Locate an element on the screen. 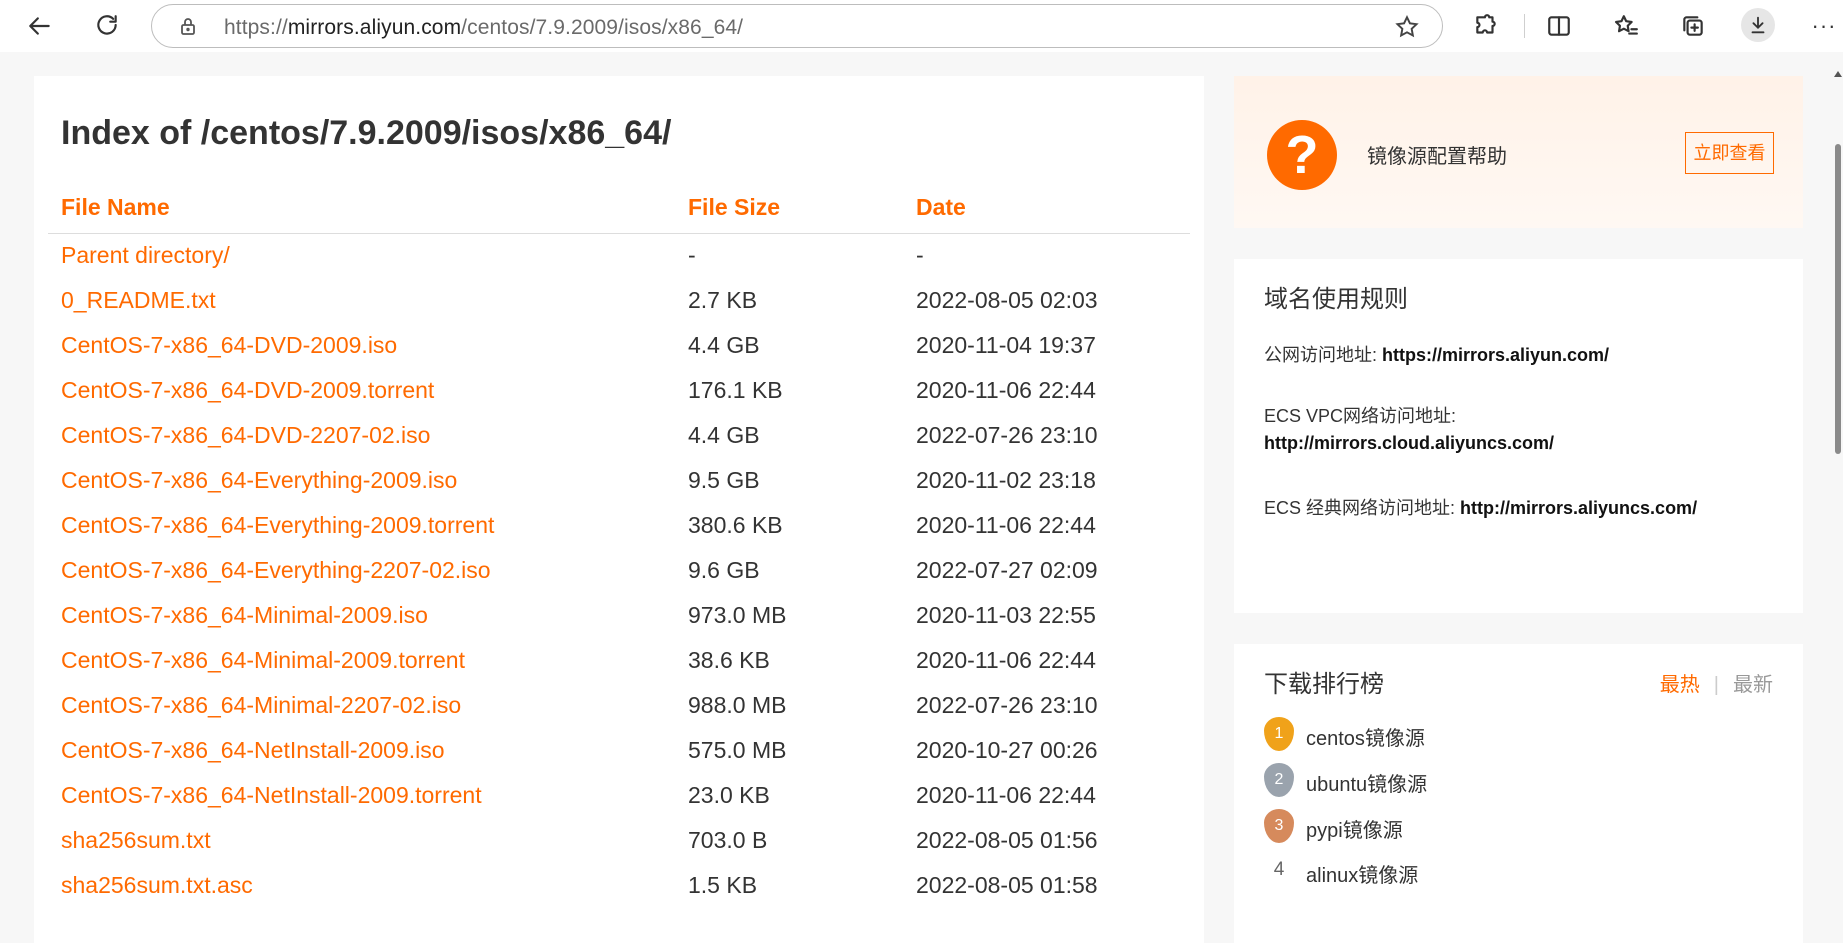 The width and height of the screenshot is (1843, 943). file-name-link: CentOS-7-x86_64-Minimal-2207-02.iso is located at coordinates (261, 705).